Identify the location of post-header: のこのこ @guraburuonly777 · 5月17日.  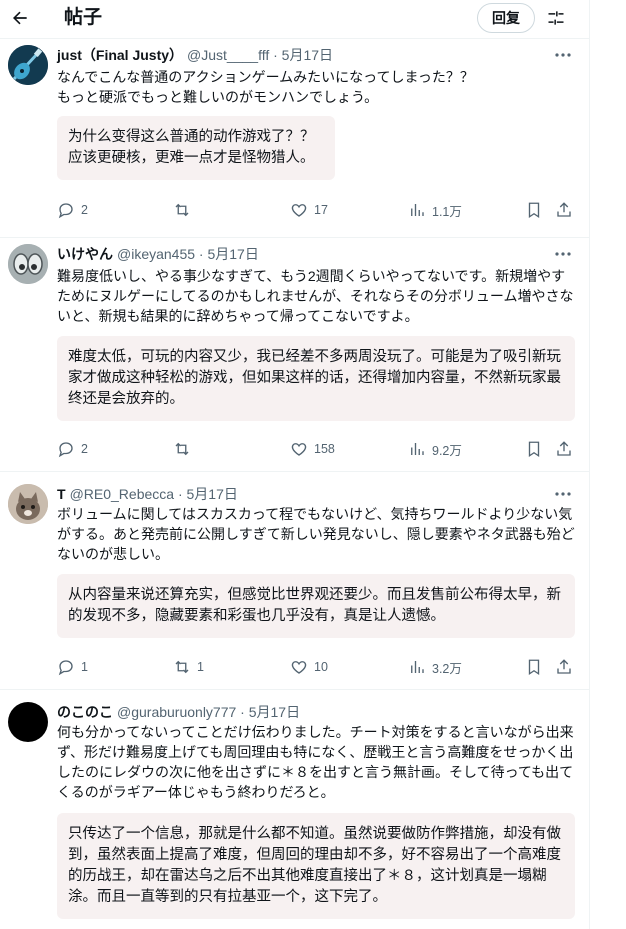
(178, 712).